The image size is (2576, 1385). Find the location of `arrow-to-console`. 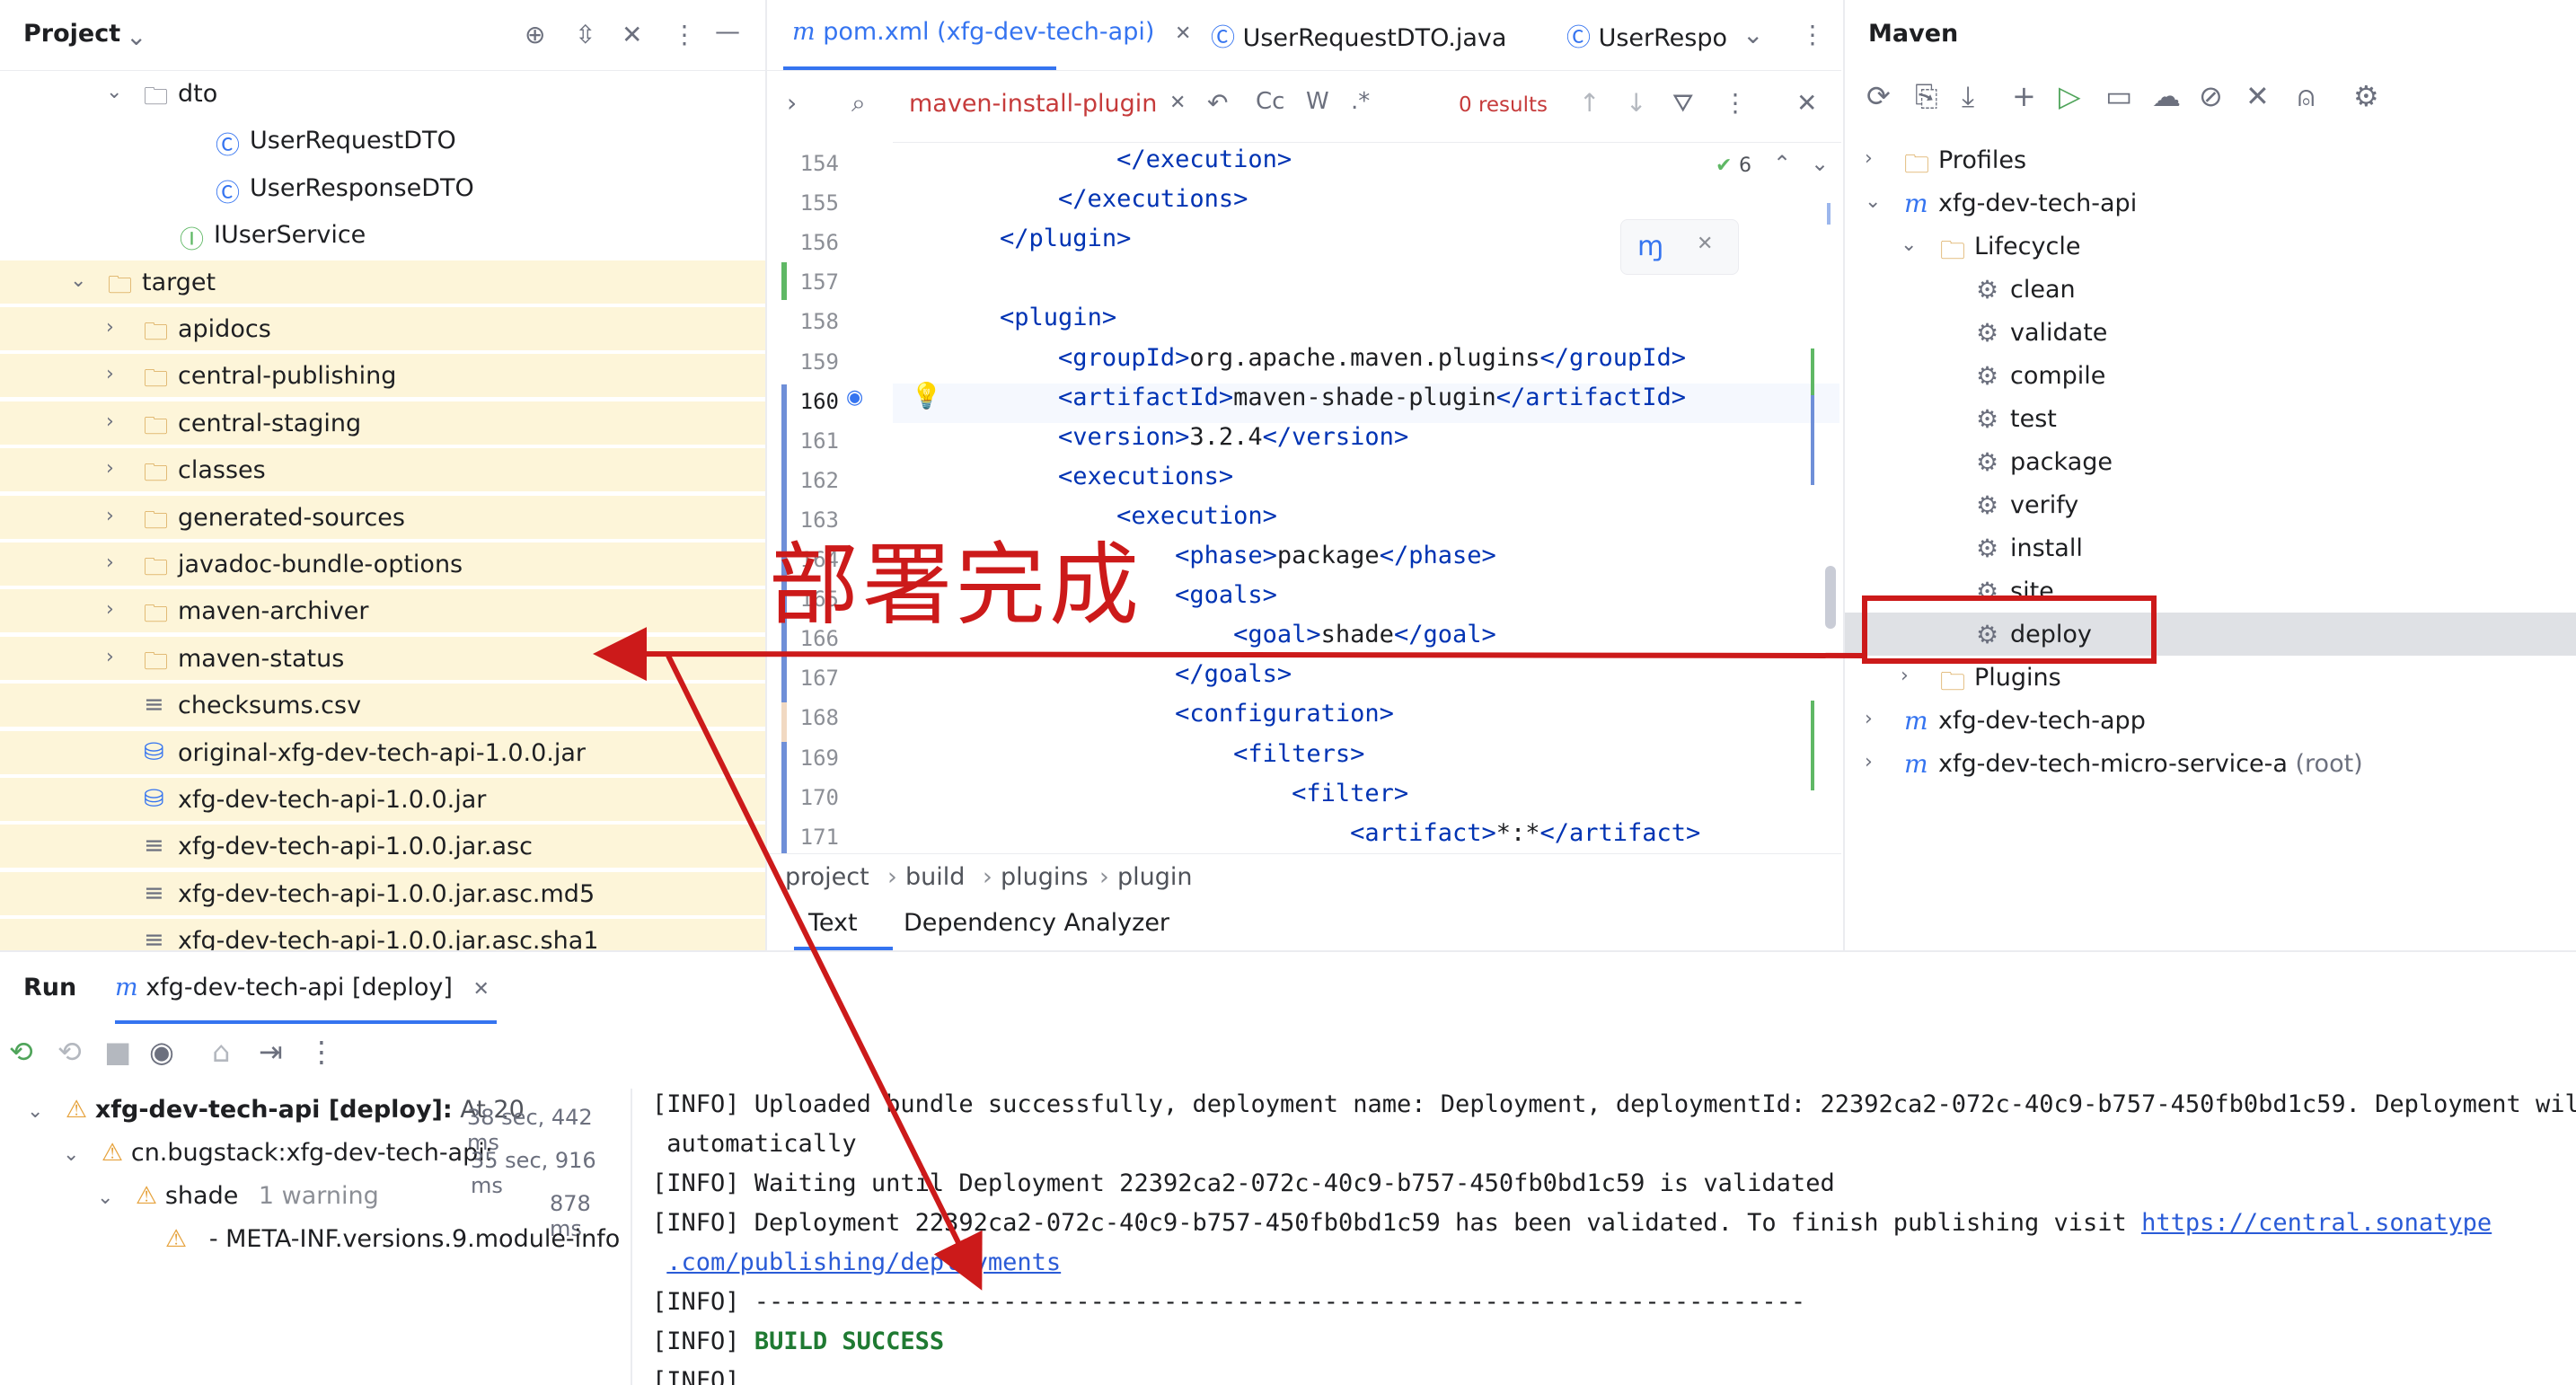

arrow-to-console is located at coordinates (824, 973).